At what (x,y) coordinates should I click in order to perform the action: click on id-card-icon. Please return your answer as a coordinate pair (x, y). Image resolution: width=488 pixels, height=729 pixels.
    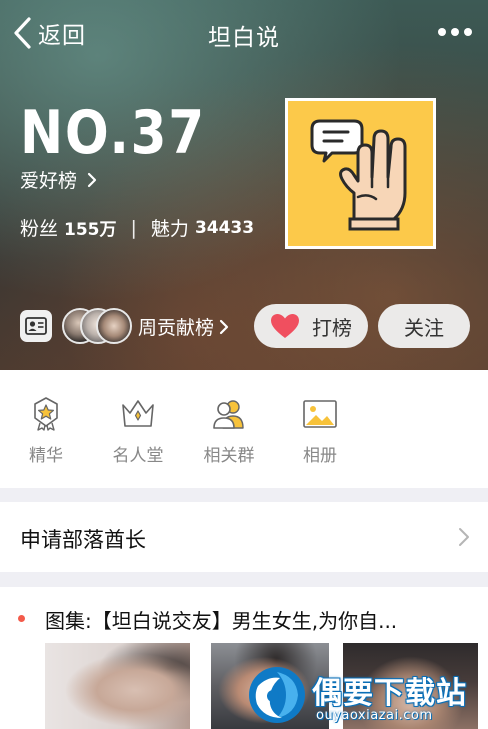
    Looking at the image, I should click on (36, 326).